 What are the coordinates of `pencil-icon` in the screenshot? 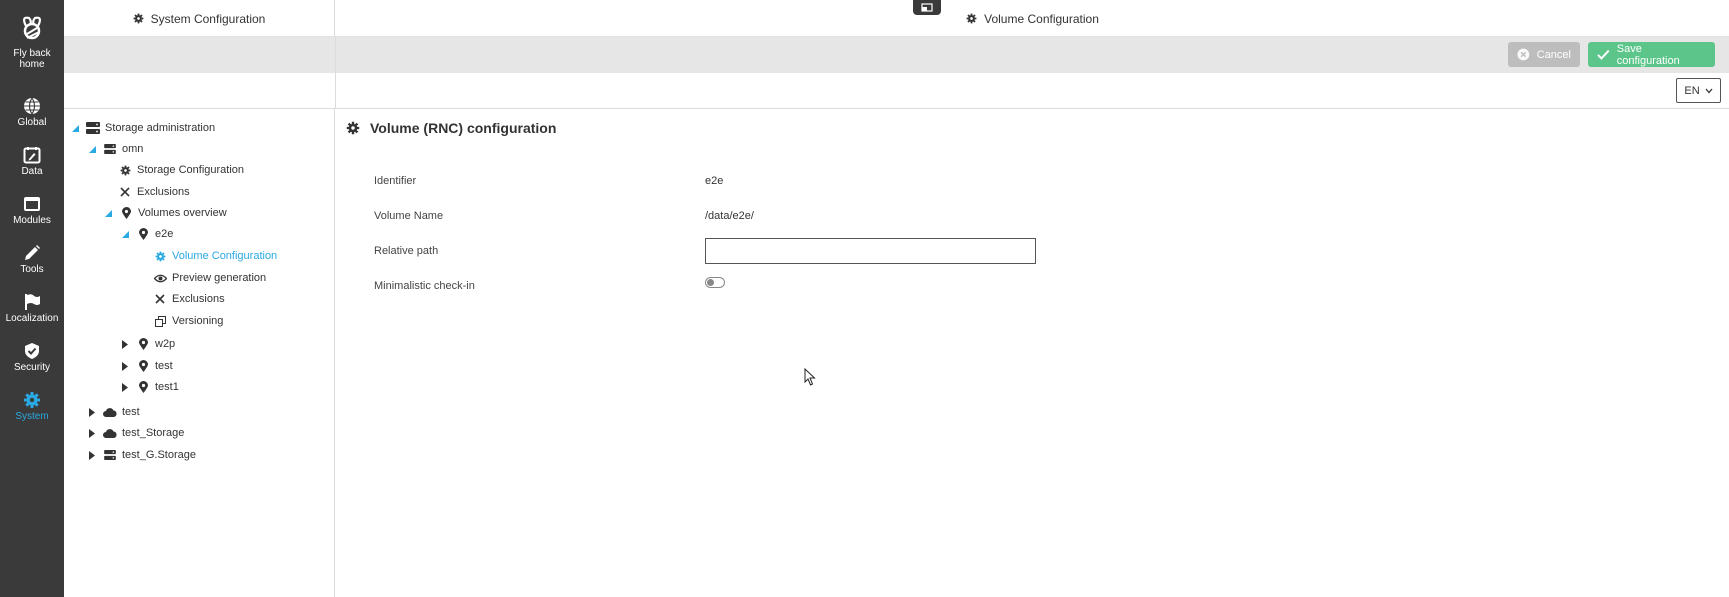 It's located at (32, 252).